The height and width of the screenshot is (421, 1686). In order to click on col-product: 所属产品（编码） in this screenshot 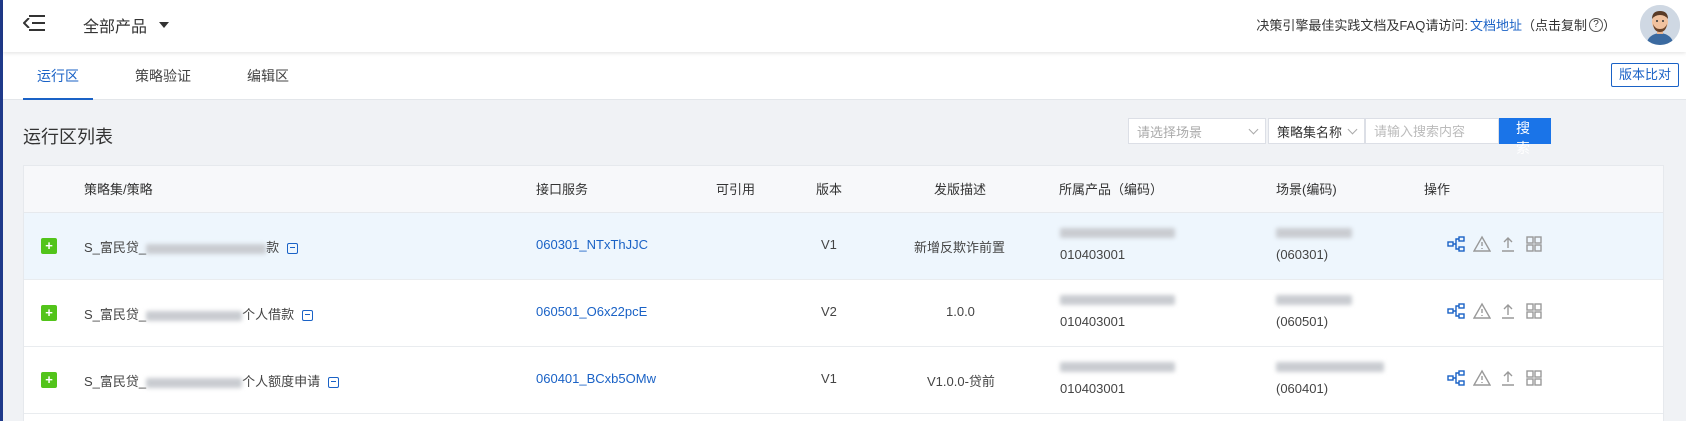, I will do `click(1111, 189)`.